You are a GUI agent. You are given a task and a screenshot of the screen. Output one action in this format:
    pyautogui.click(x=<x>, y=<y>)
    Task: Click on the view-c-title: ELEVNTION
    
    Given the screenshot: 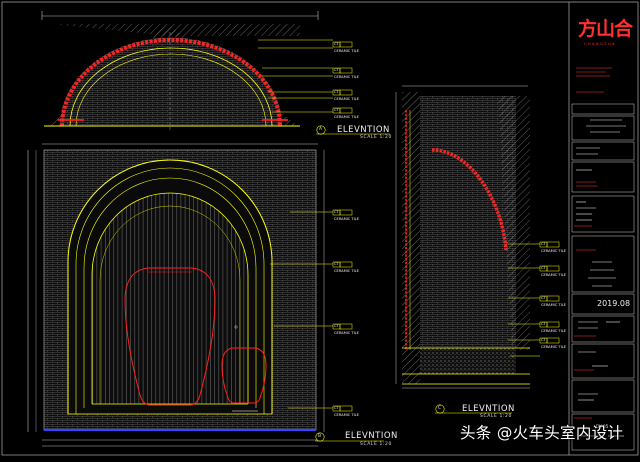 What is the action you would take?
    pyautogui.click(x=488, y=409)
    